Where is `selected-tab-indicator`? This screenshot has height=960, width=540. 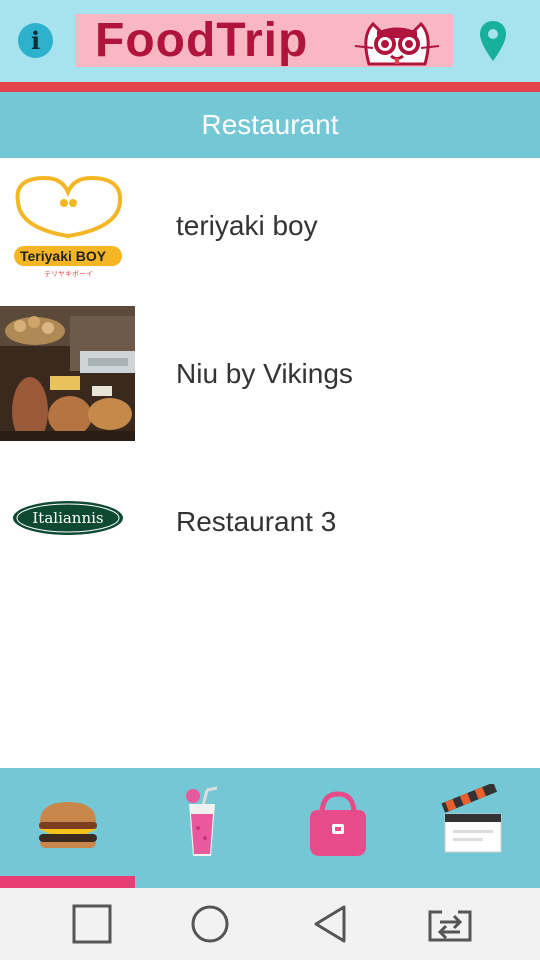
selected-tab-indicator is located at coordinates (67, 882).